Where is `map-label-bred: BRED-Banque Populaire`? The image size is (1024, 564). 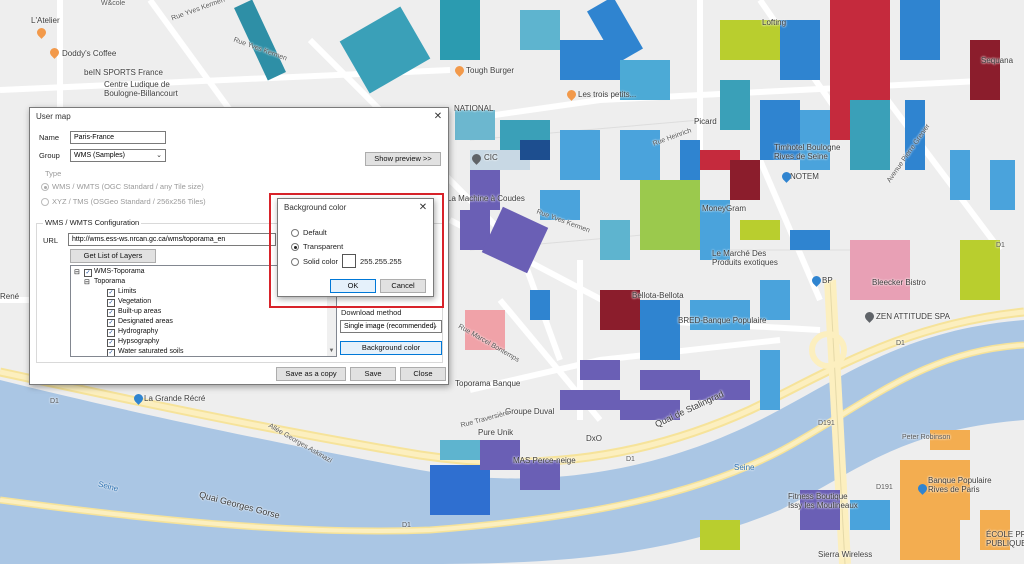 map-label-bred: BRED-Banque Populaire is located at coordinates (722, 320).